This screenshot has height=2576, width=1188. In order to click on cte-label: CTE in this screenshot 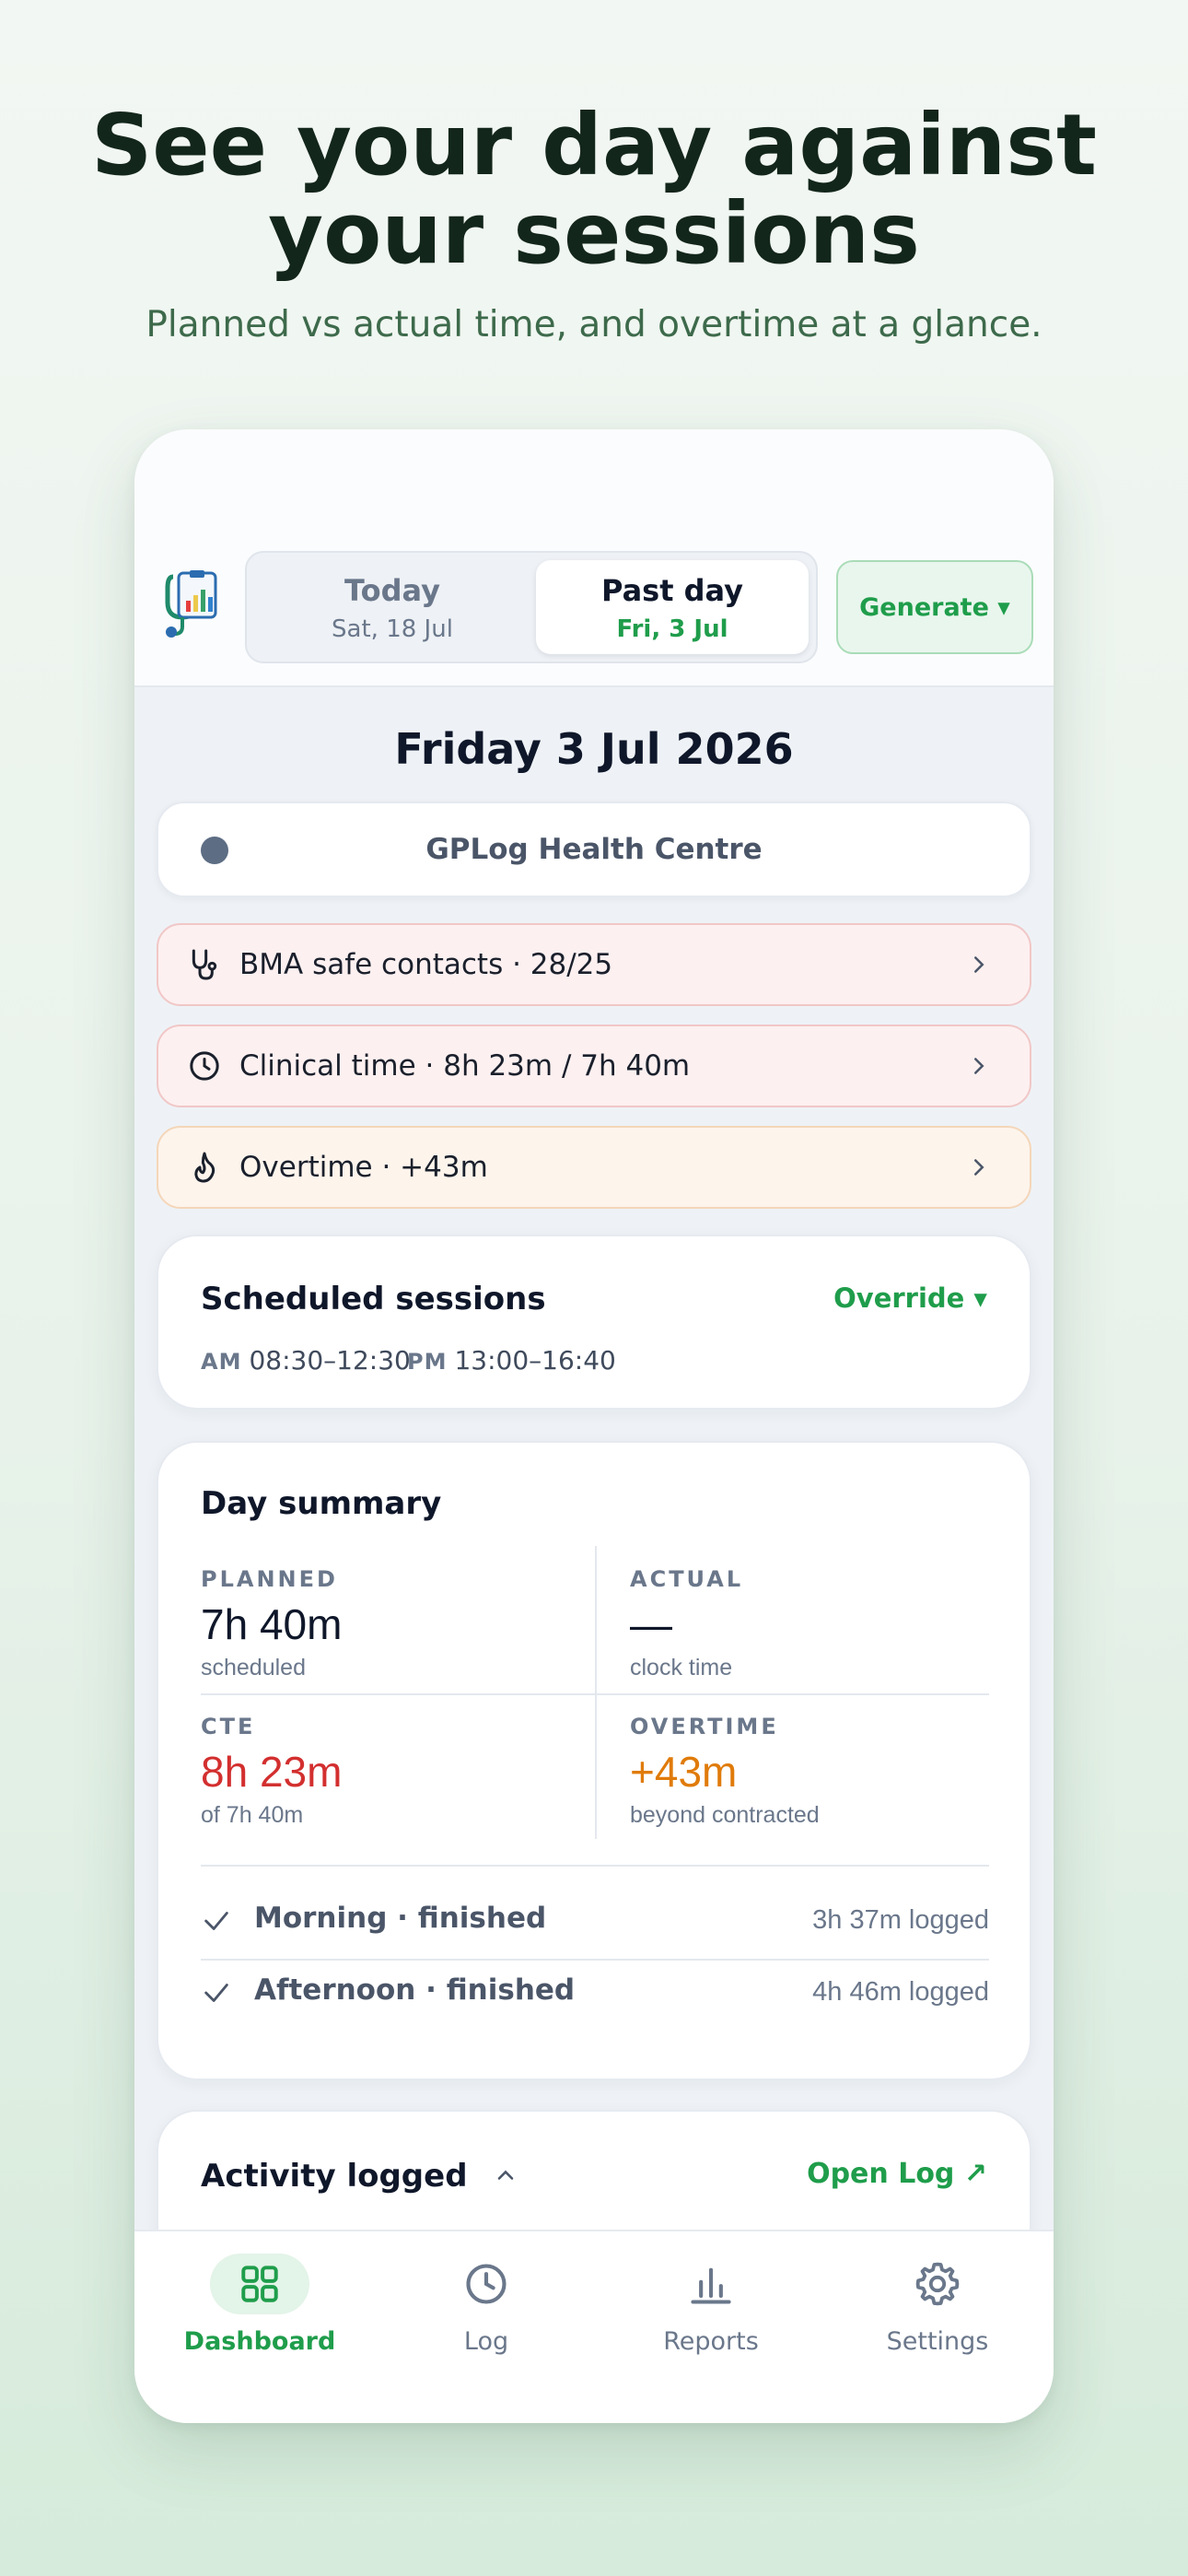, I will do `click(228, 1726)`.